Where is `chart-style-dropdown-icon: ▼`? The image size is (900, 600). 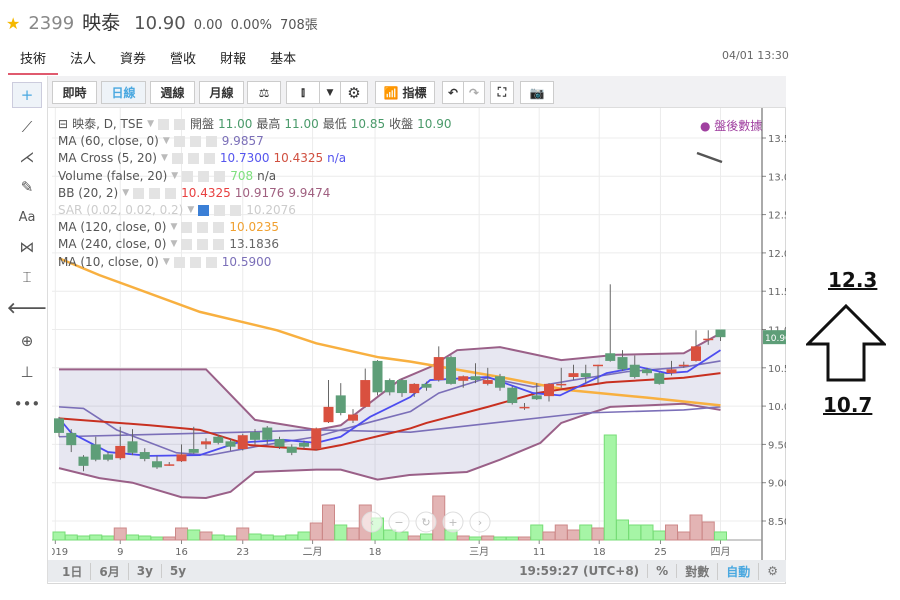 chart-style-dropdown-icon: ▼ is located at coordinates (330, 92).